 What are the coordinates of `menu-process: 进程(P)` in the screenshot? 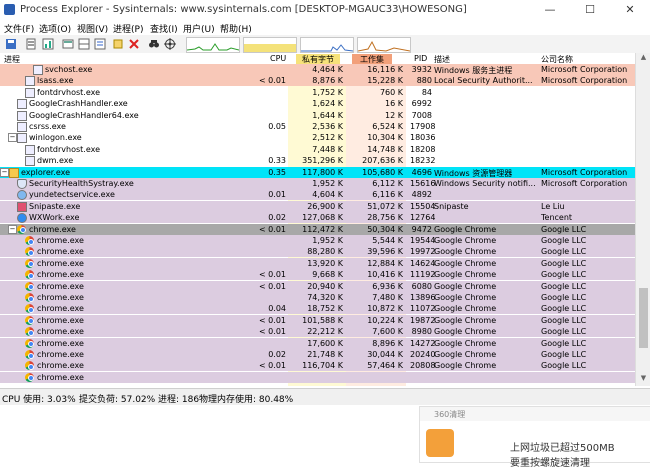 It's located at (128, 28).